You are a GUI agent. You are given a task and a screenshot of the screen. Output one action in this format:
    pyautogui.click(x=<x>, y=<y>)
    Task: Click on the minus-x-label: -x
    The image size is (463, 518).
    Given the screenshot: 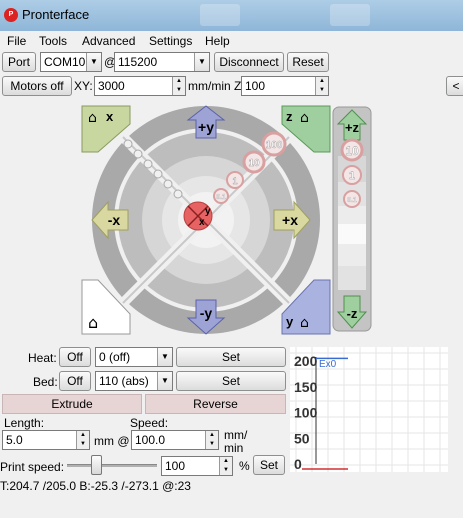 What is the action you would take?
    pyautogui.click(x=114, y=220)
    